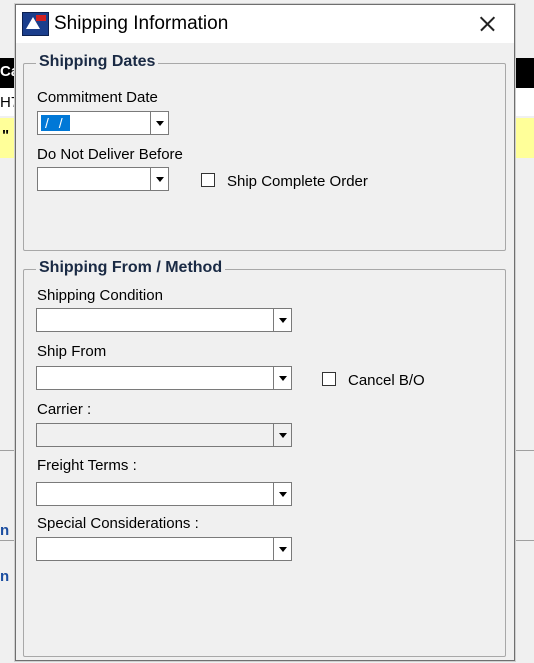  What do you see at coordinates (265, 24) in the screenshot?
I see `dialog-titlebar: Shipping Information` at bounding box center [265, 24].